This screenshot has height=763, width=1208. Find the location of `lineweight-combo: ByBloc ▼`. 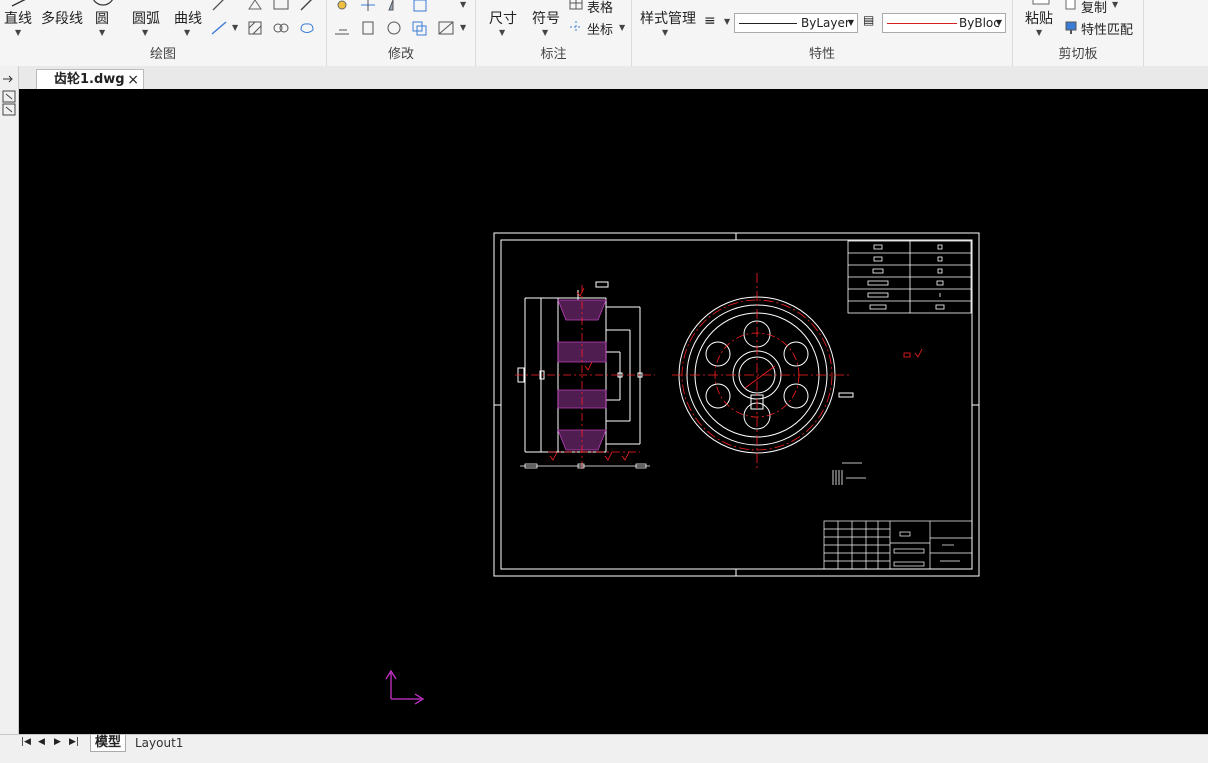

lineweight-combo: ByBloc ▼ is located at coordinates (944, 23).